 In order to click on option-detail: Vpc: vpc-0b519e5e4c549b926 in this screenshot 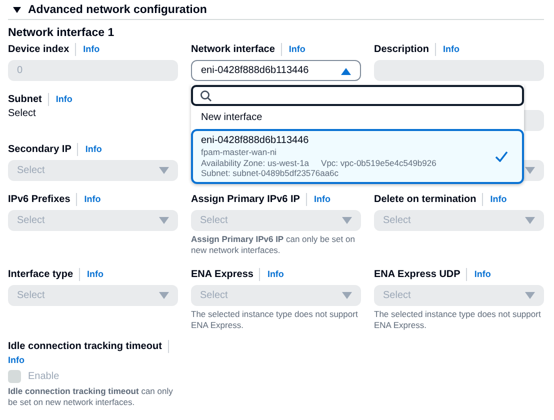, I will do `click(378, 163)`.